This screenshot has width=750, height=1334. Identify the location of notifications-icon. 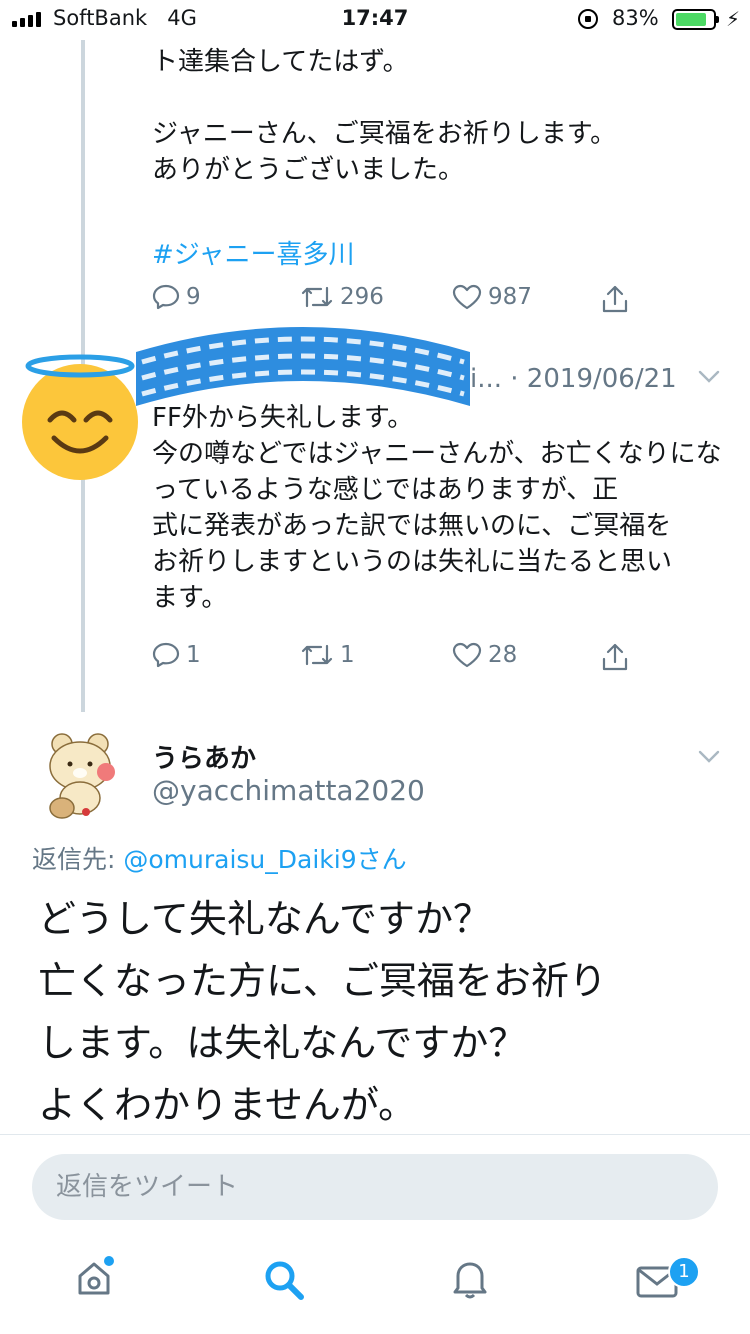
(470, 1279).